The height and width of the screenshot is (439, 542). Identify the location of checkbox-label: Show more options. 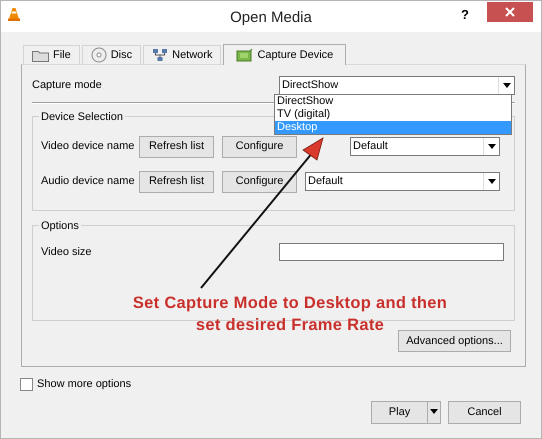
(84, 384).